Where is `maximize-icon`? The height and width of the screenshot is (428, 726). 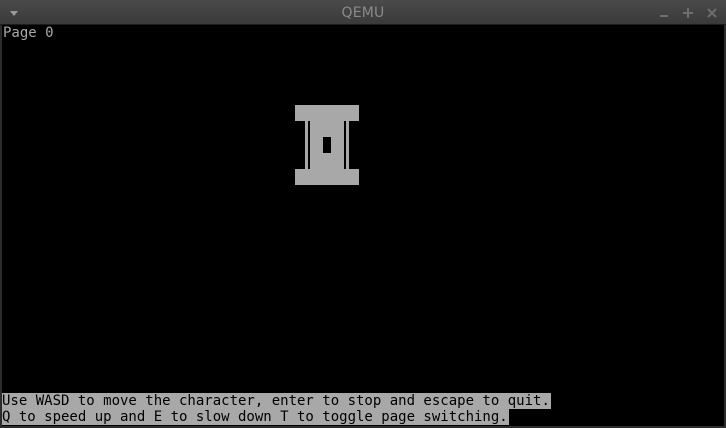 maximize-icon is located at coordinates (688, 13).